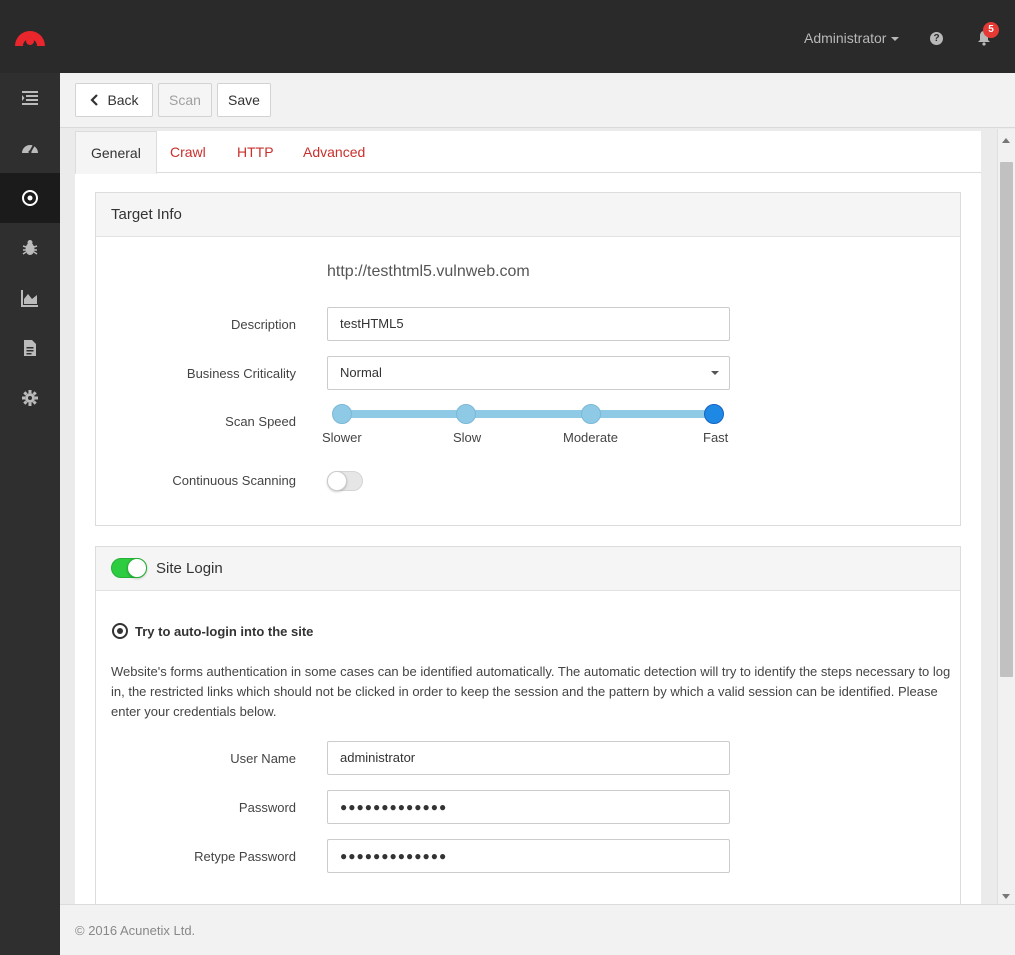  I want to click on scan-button: Scan, so click(185, 100).